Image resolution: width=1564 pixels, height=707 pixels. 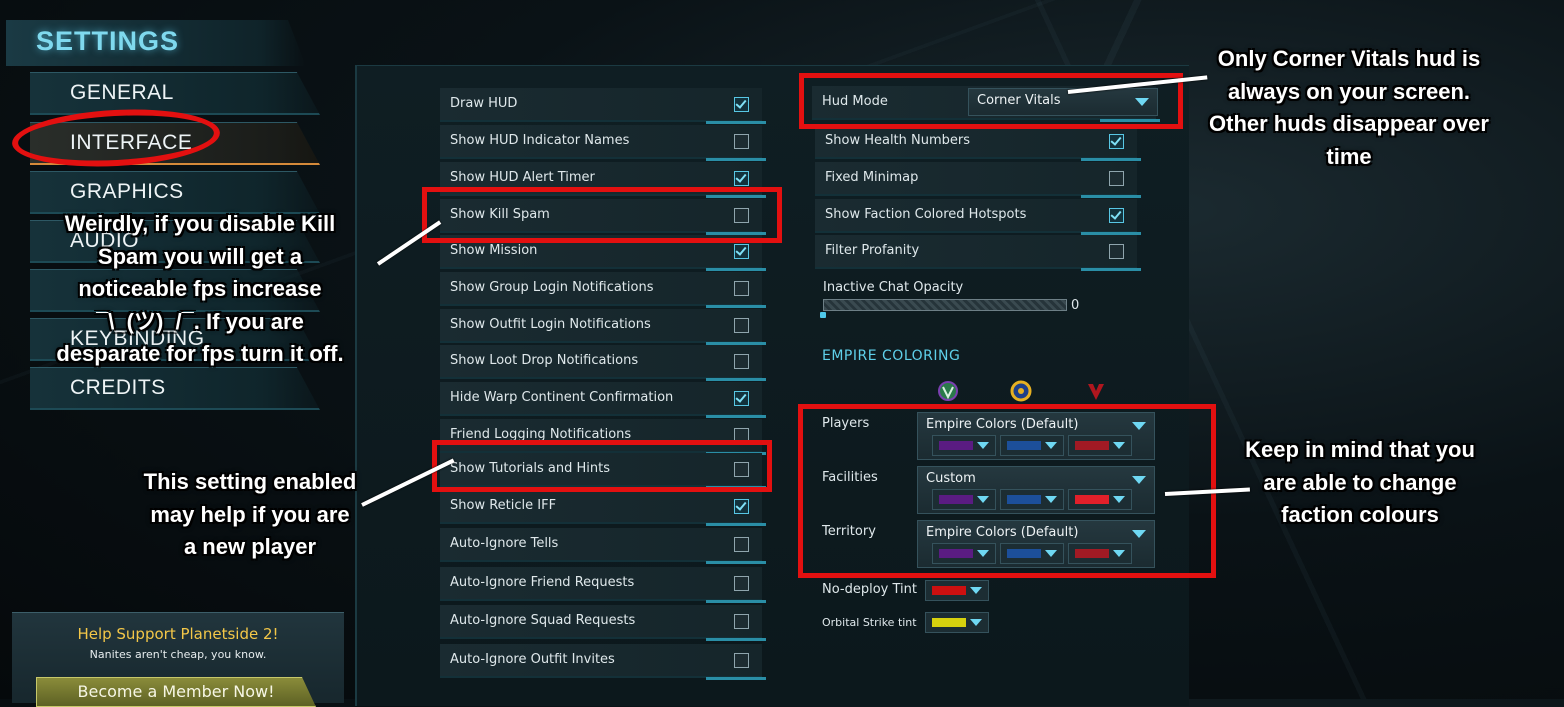 I want to click on option-row: Show Health Numbers, so click(x=978, y=143).